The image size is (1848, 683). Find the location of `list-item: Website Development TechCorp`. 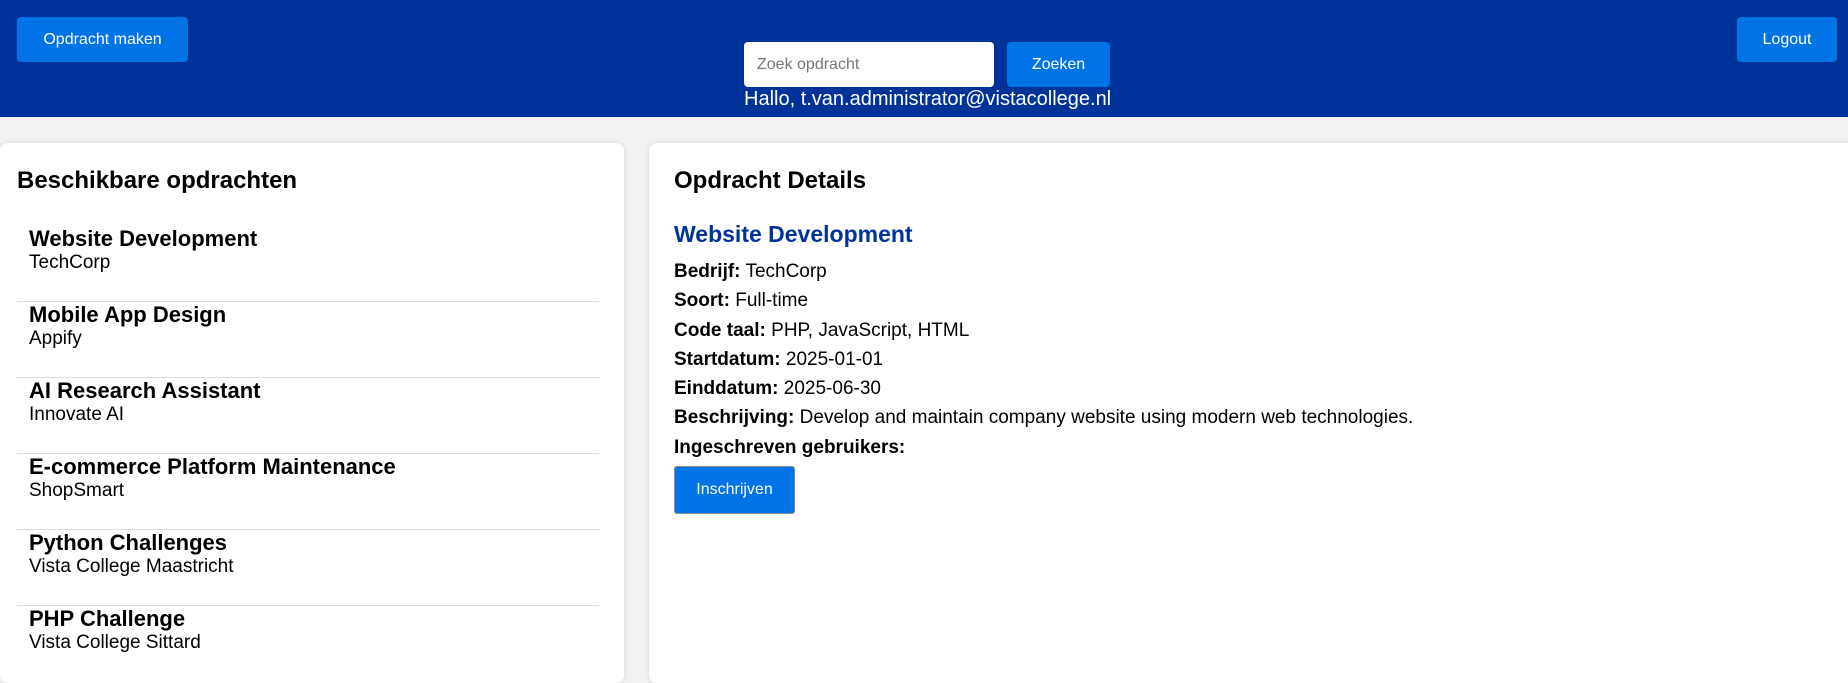

list-item: Website Development TechCorp is located at coordinates (308, 264).